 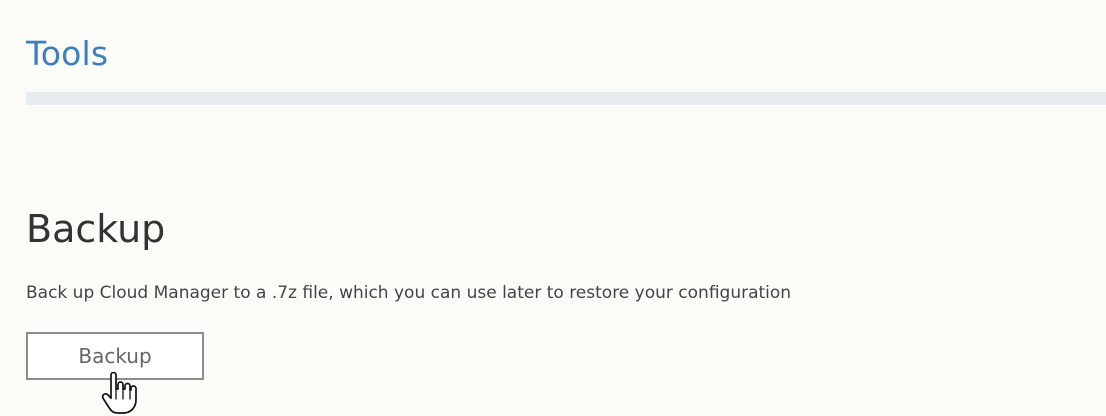 I want to click on page-title: Tools, so click(x=67, y=53).